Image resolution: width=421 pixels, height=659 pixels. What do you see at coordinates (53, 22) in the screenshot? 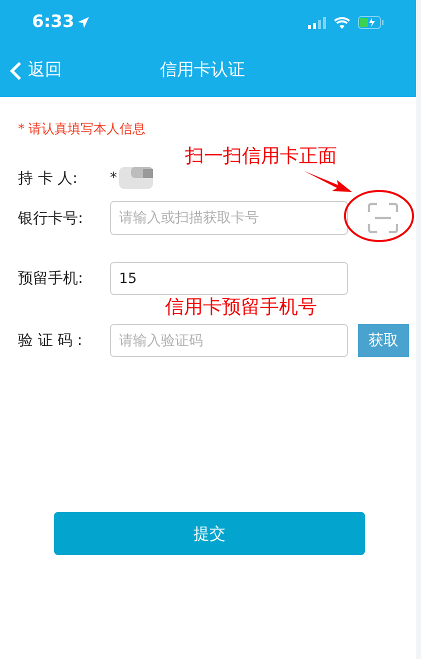
I see `status-time: 6:33` at bounding box center [53, 22].